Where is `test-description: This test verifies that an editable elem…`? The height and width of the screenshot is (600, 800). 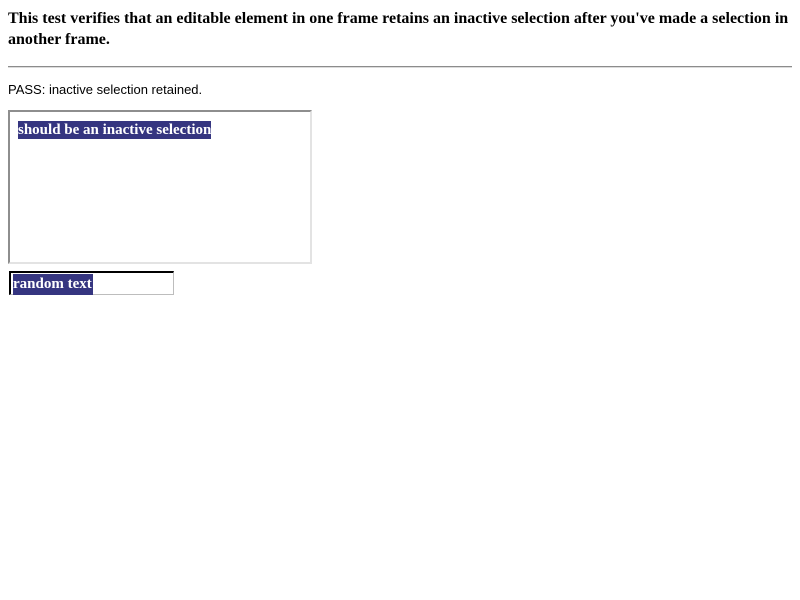 test-description: This test verifies that an editable elem… is located at coordinates (398, 29).